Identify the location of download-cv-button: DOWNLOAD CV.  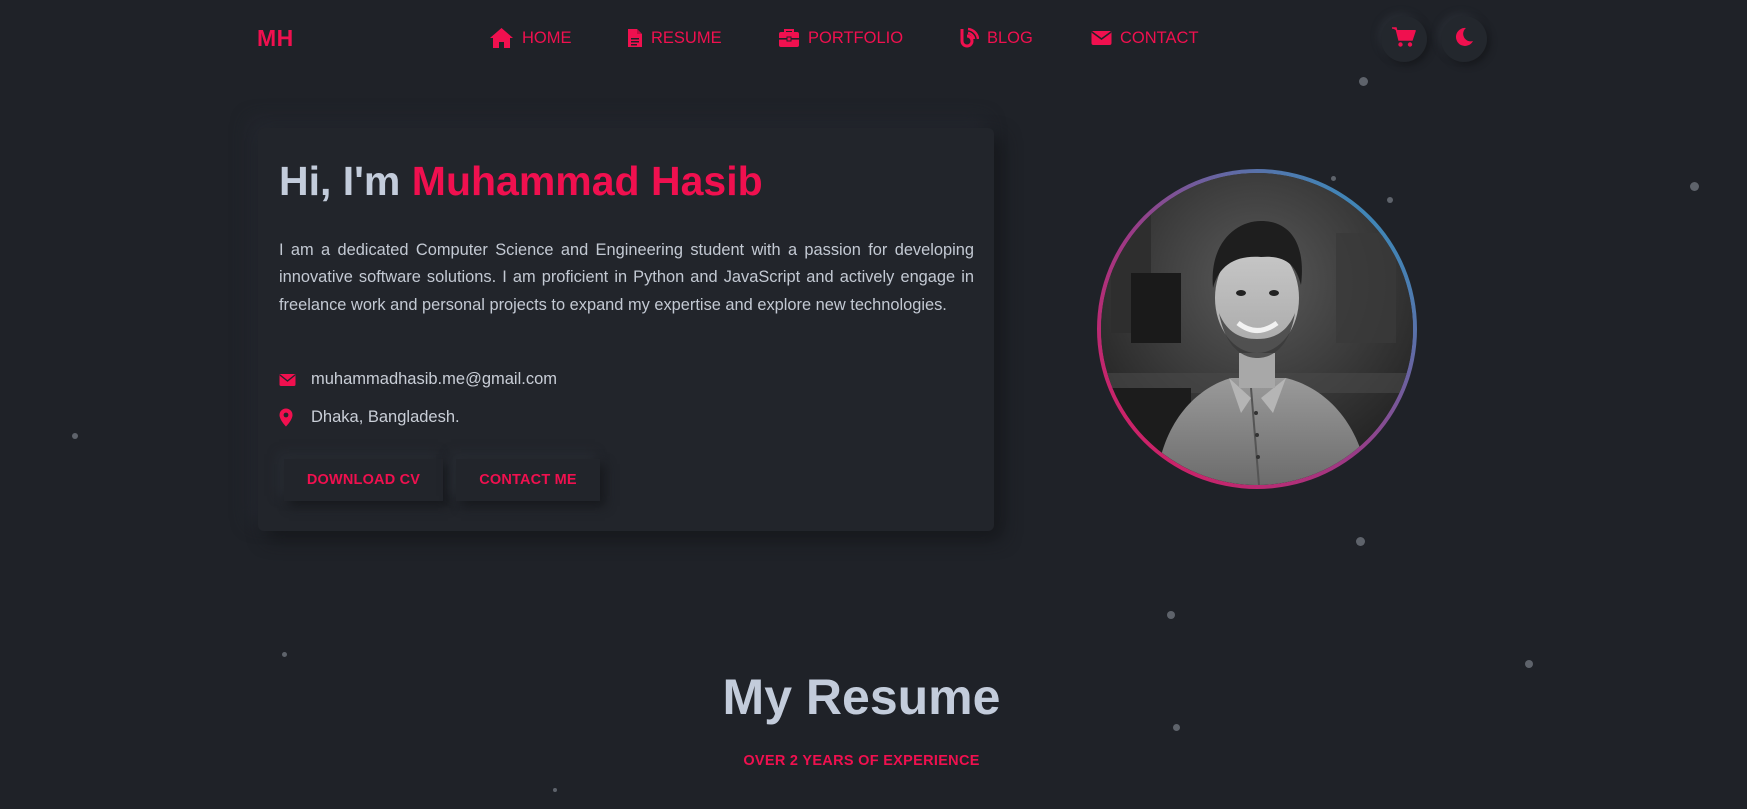
(363, 480).